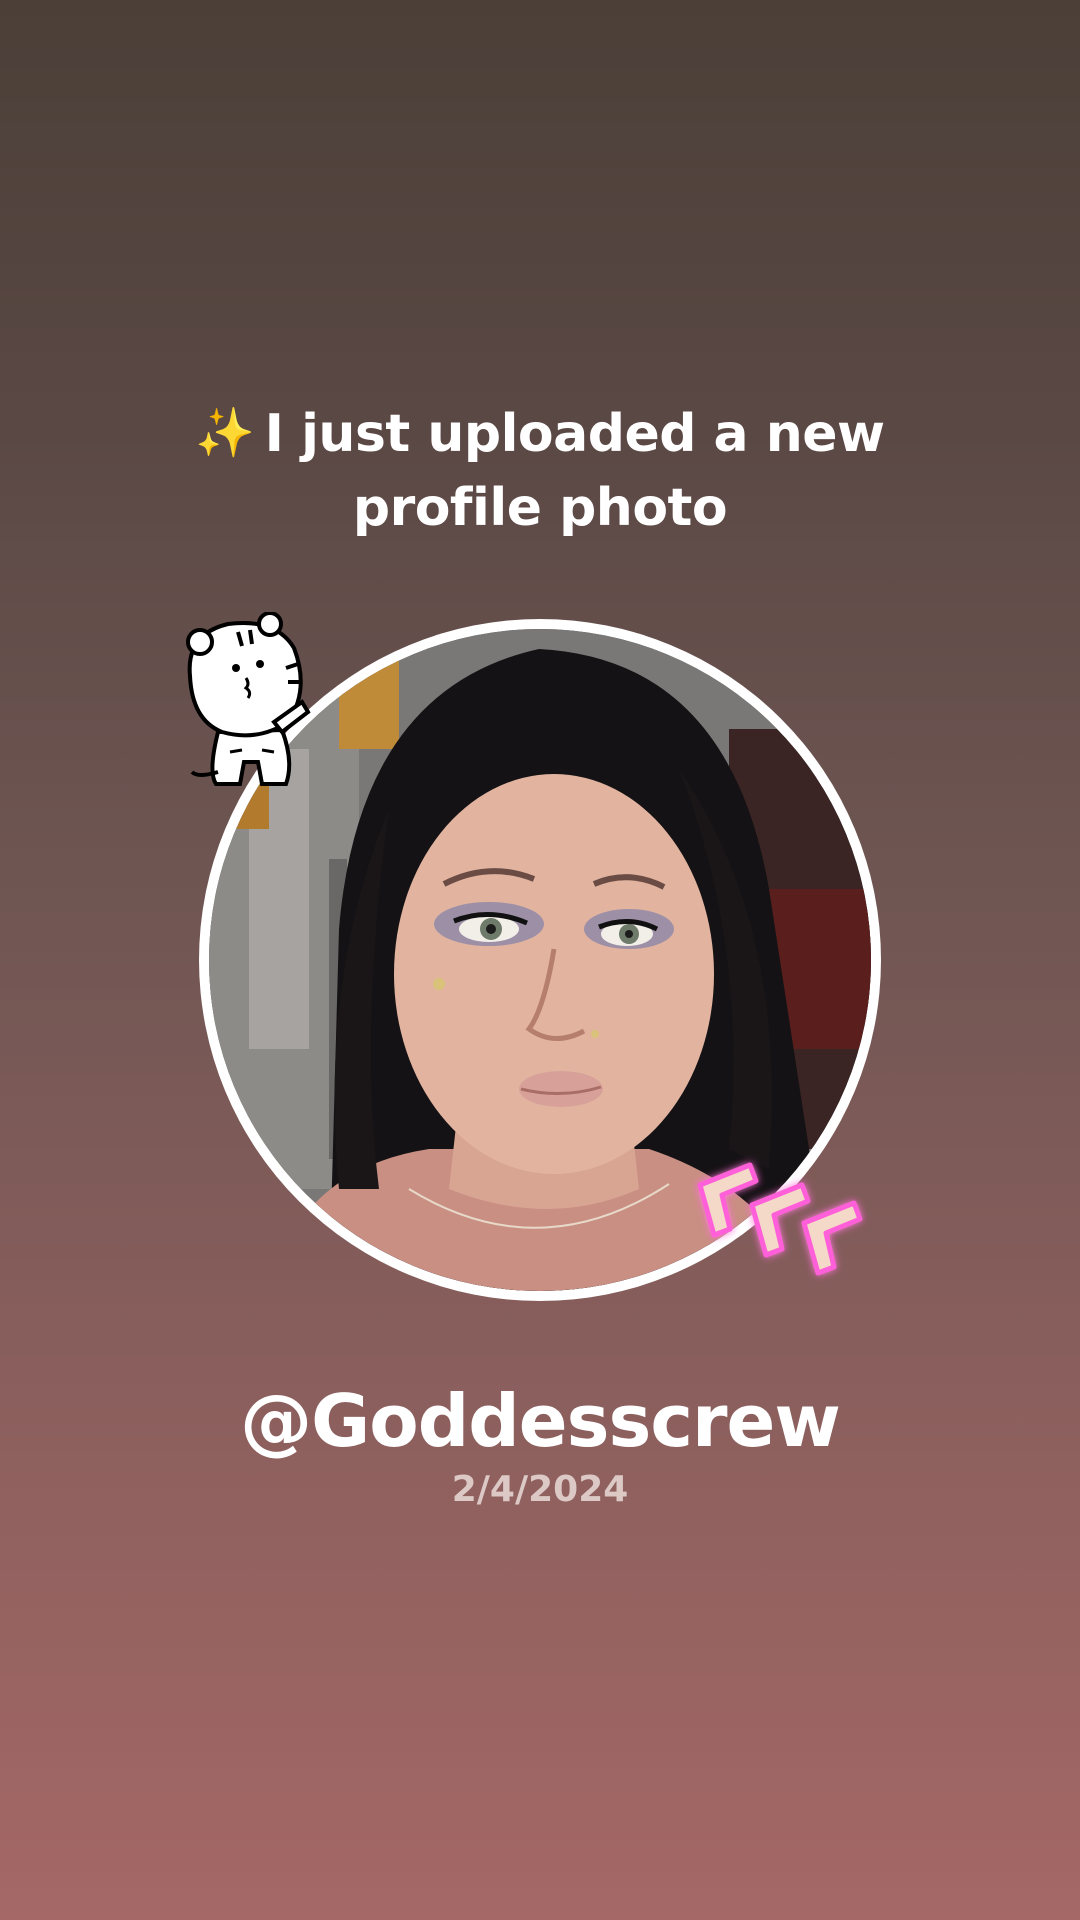 Image resolution: width=1080 pixels, height=1920 pixels. Describe the element at coordinates (540, 1421) in the screenshot. I see `username: @Goddesscrew` at that location.